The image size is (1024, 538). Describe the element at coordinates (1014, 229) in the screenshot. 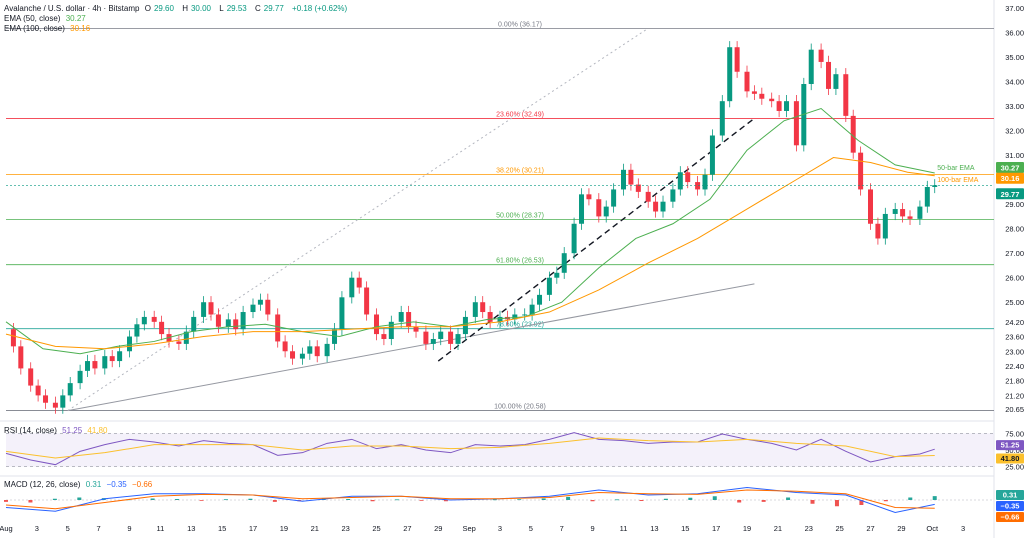

I see `price-tick-label: 28.00` at that location.